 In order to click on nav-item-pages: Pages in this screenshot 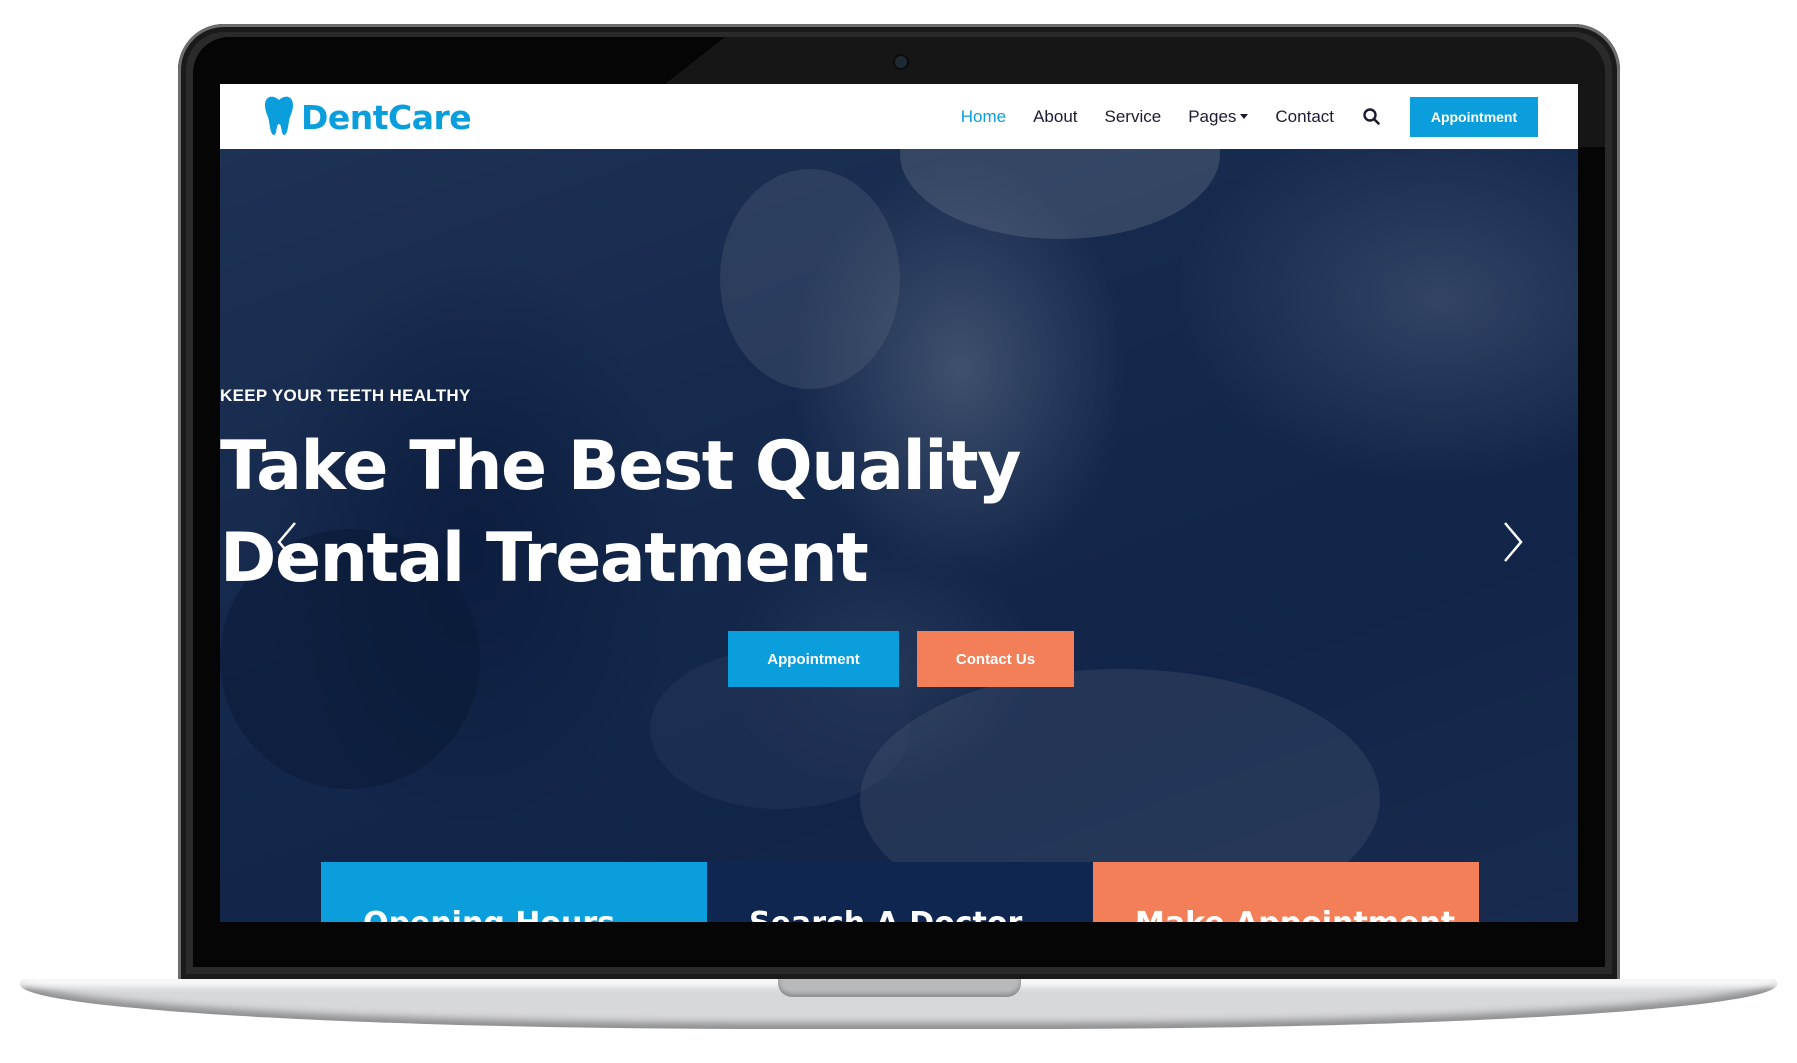, I will do `click(1218, 116)`.